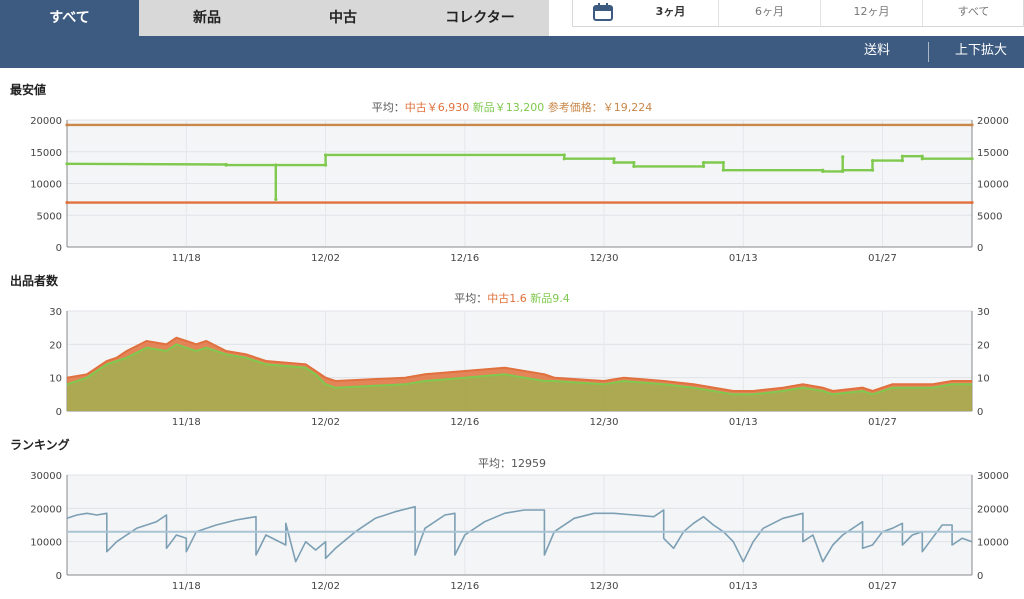 This screenshot has width=1024, height=599. I want to click on summary-value: 中古1.6, so click(507, 298).